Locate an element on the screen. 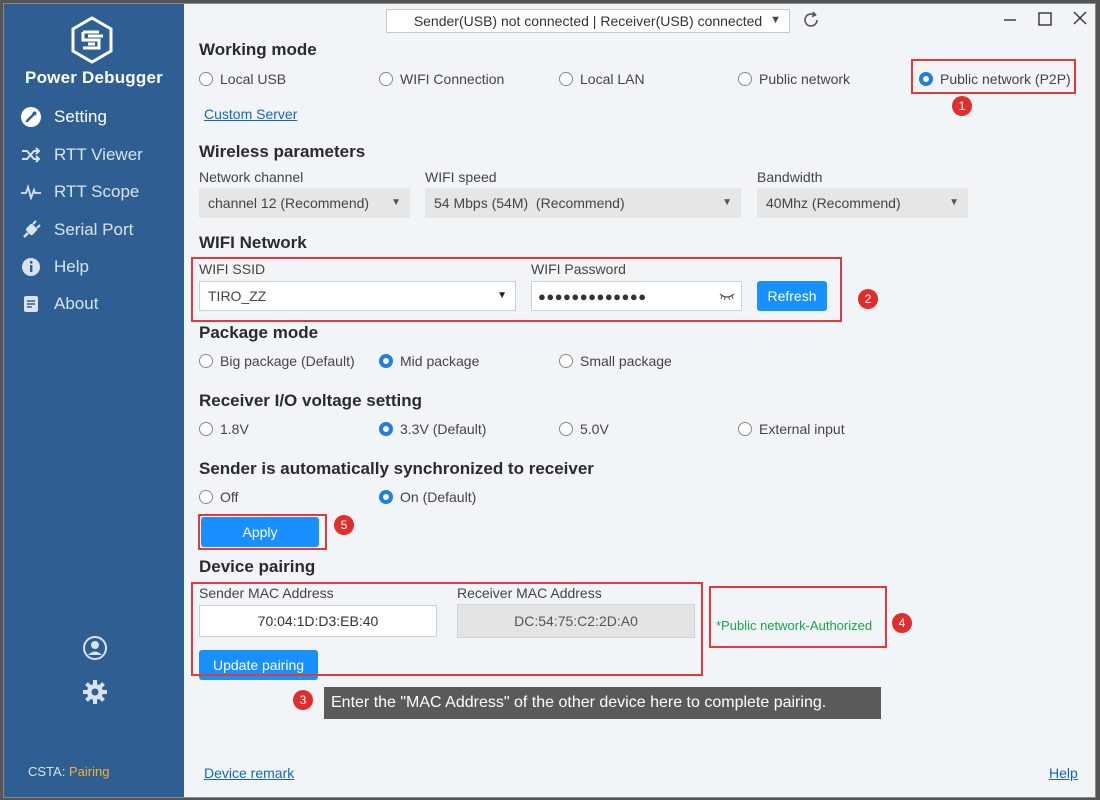 Image resolution: width=1100 pixels, height=800 pixels. radio-label: 3.3V (Default) is located at coordinates (443, 429).